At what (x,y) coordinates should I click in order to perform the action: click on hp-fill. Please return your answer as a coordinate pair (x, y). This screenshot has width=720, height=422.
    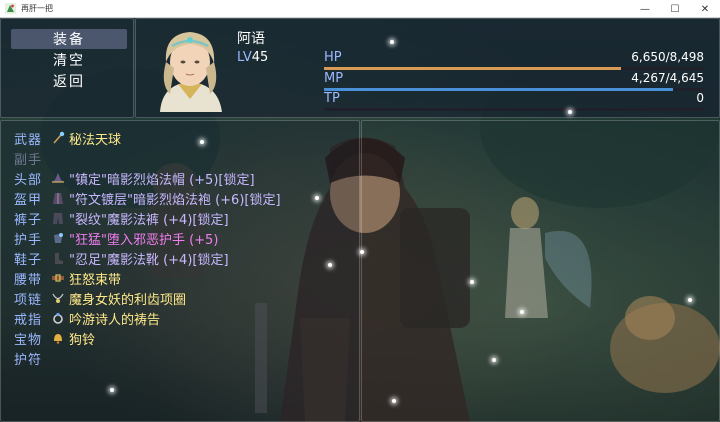
    Looking at the image, I should click on (473, 68).